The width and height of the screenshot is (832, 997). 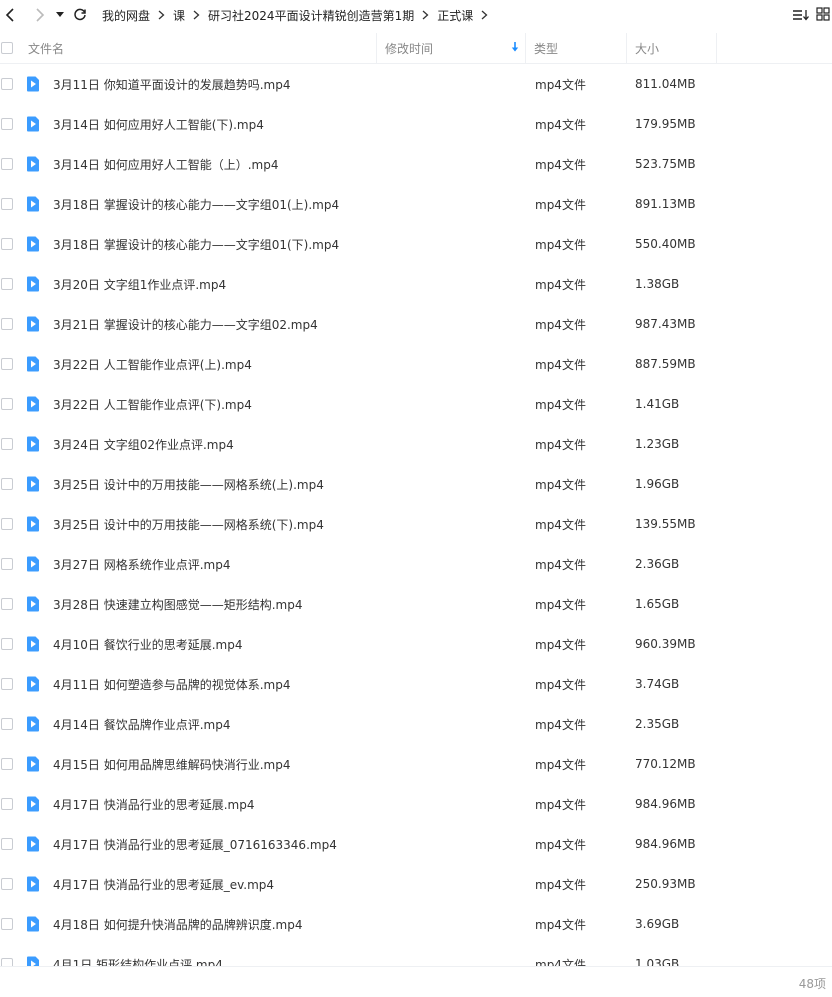 I want to click on view-sort-button, so click(x=801, y=16).